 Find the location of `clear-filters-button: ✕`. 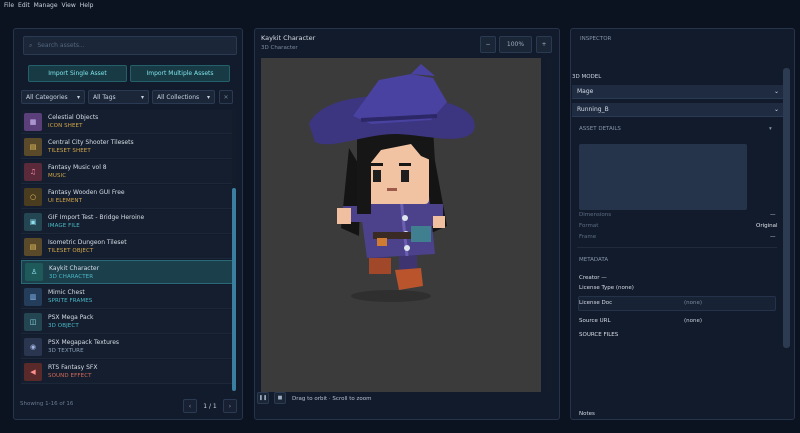

clear-filters-button: ✕ is located at coordinates (226, 97).